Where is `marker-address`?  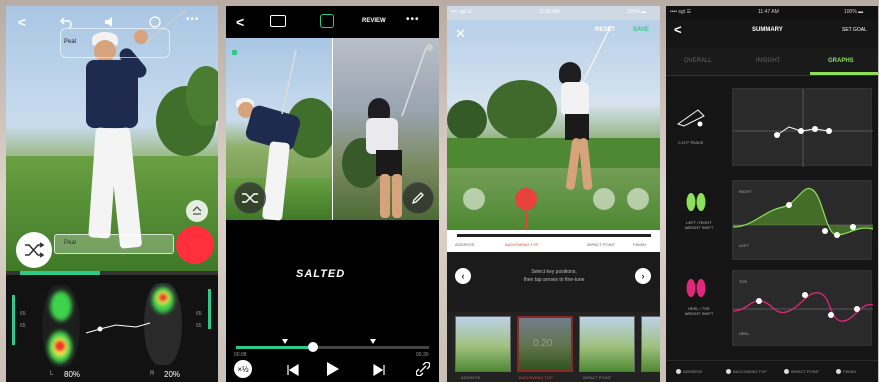
marker-address is located at coordinates (474, 199).